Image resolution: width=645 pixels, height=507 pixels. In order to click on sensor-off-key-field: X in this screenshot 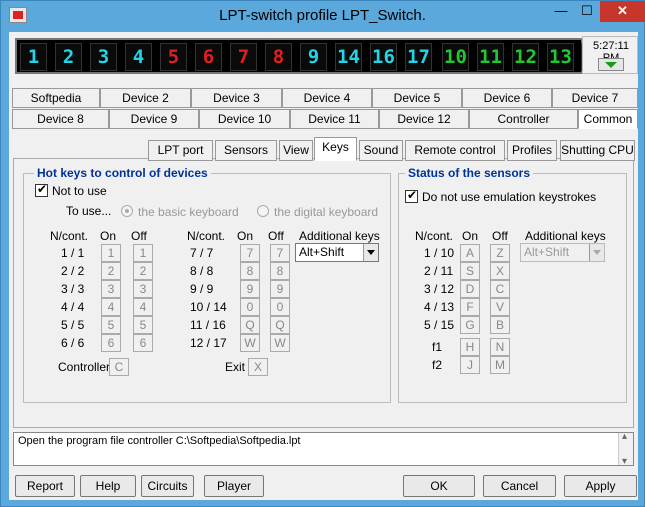, I will do `click(500, 271)`.